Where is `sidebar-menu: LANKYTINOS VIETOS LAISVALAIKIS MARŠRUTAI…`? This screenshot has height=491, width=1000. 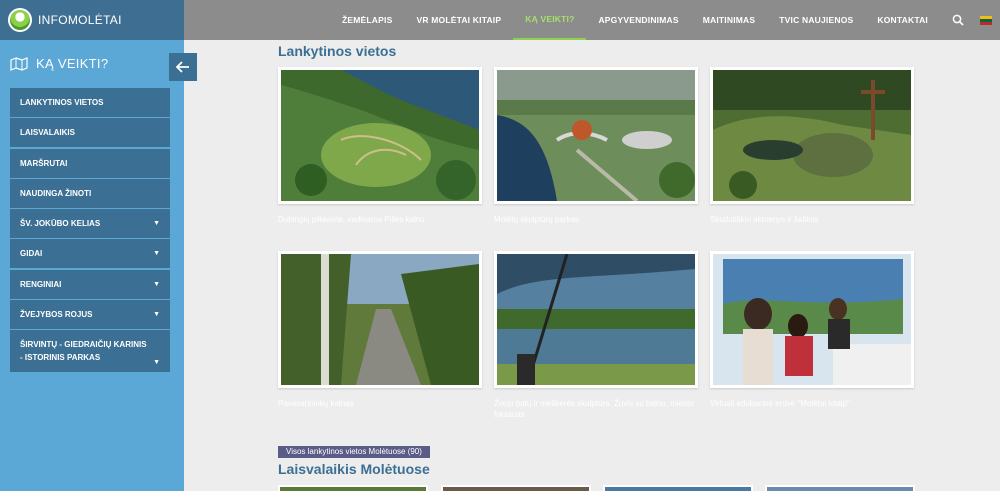
sidebar-menu: LANKYTINOS VIETOS LAISVALAIKIS MARŠRUTAI… is located at coordinates (90, 231).